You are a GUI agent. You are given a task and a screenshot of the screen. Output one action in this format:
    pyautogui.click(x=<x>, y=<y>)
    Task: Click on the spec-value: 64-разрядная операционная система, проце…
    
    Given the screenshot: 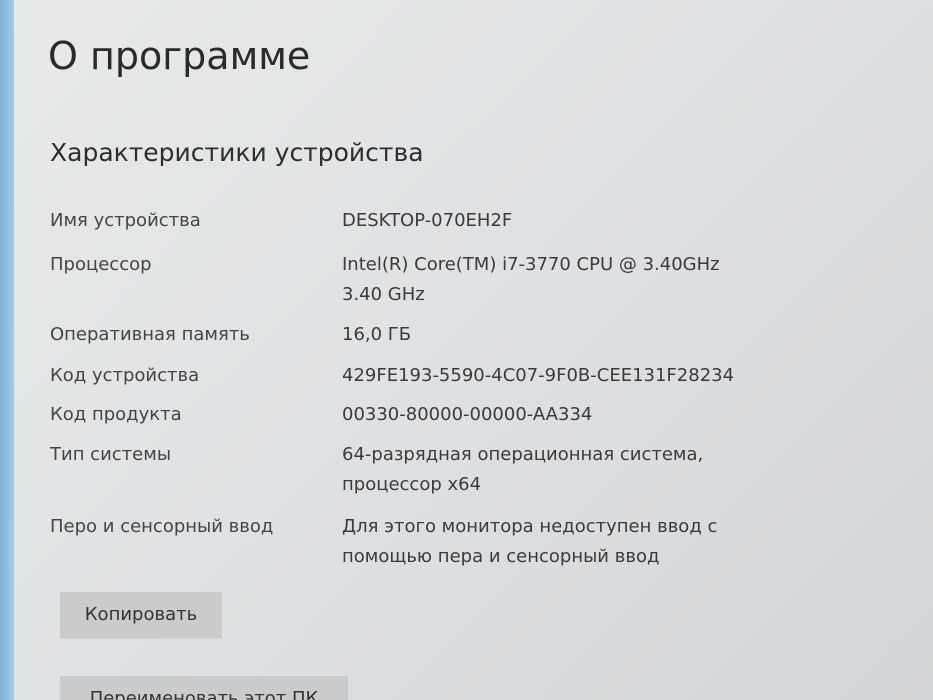 What is the action you would take?
    pyautogui.click(x=523, y=469)
    